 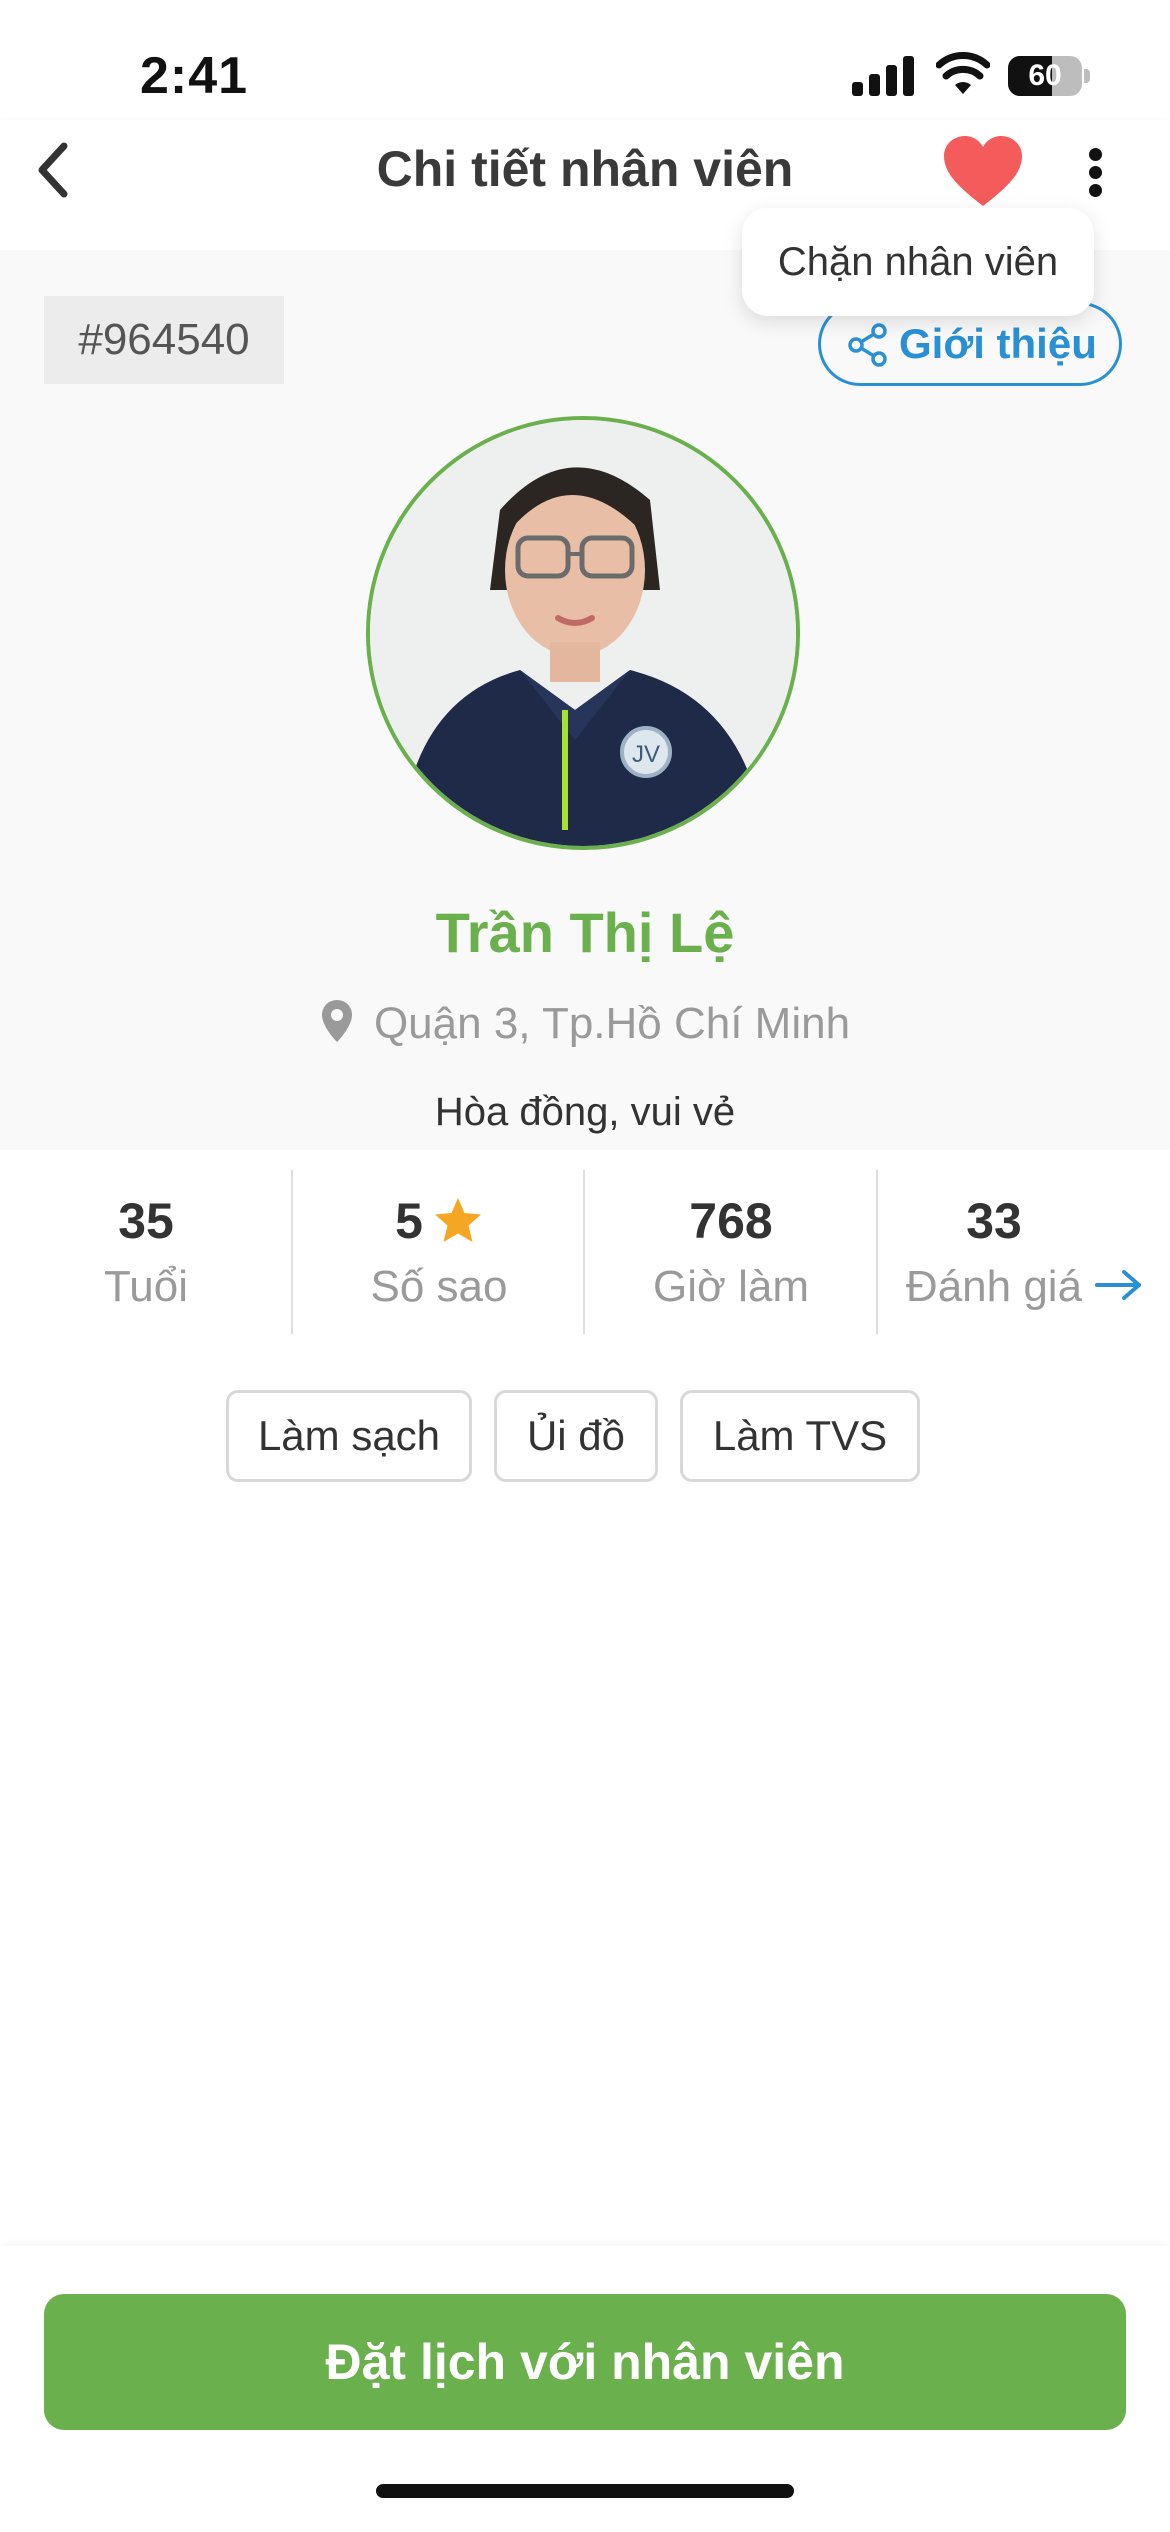 I want to click on employee-photo: JV, so click(x=583, y=633).